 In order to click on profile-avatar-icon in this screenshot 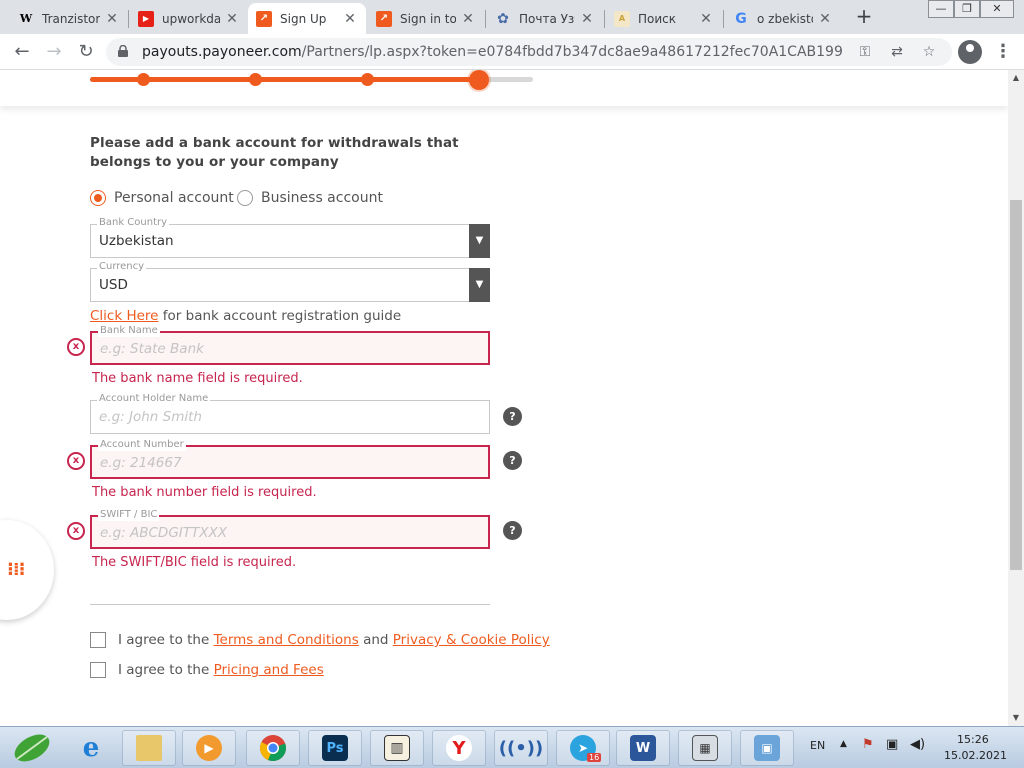, I will do `click(970, 52)`.